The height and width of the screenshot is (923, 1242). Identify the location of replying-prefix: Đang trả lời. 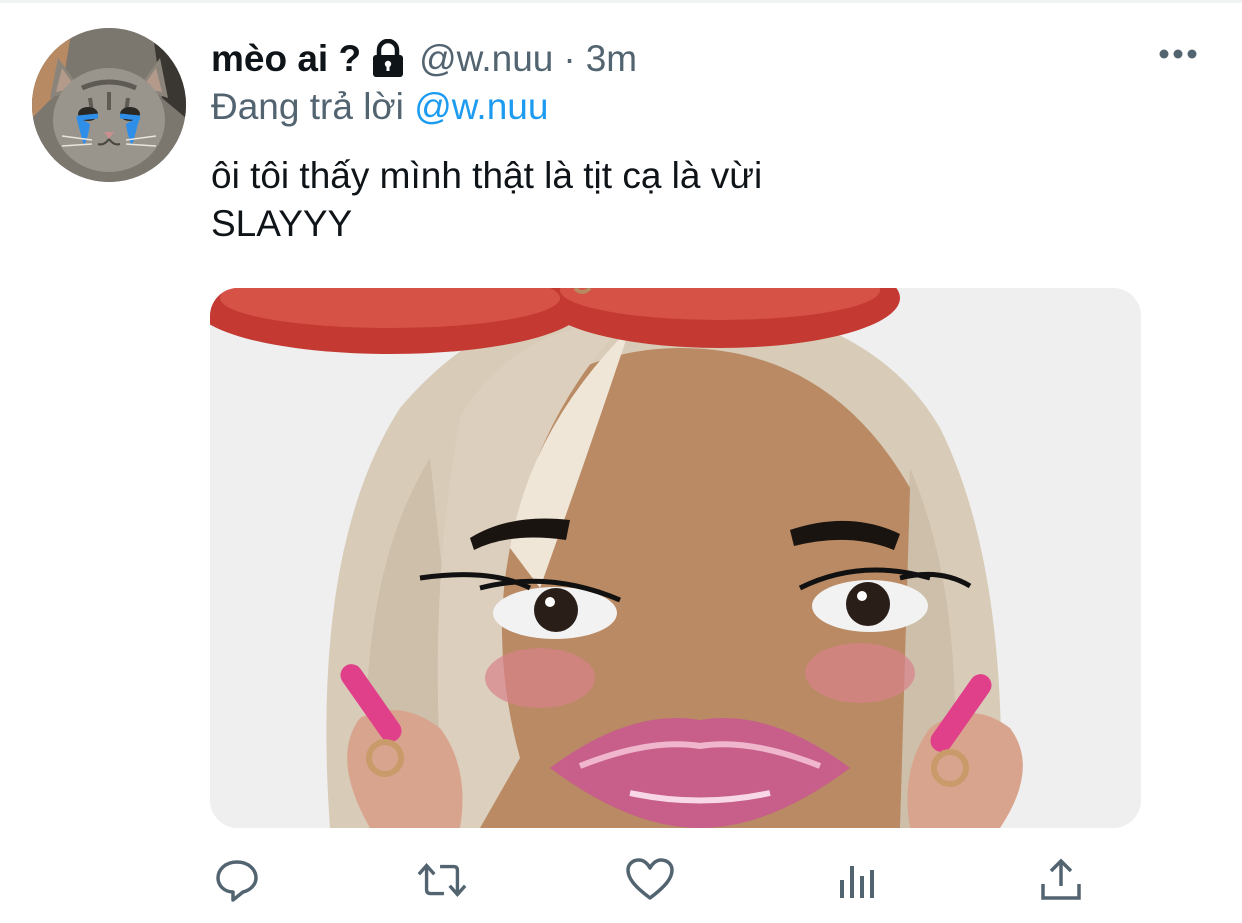
(307, 106).